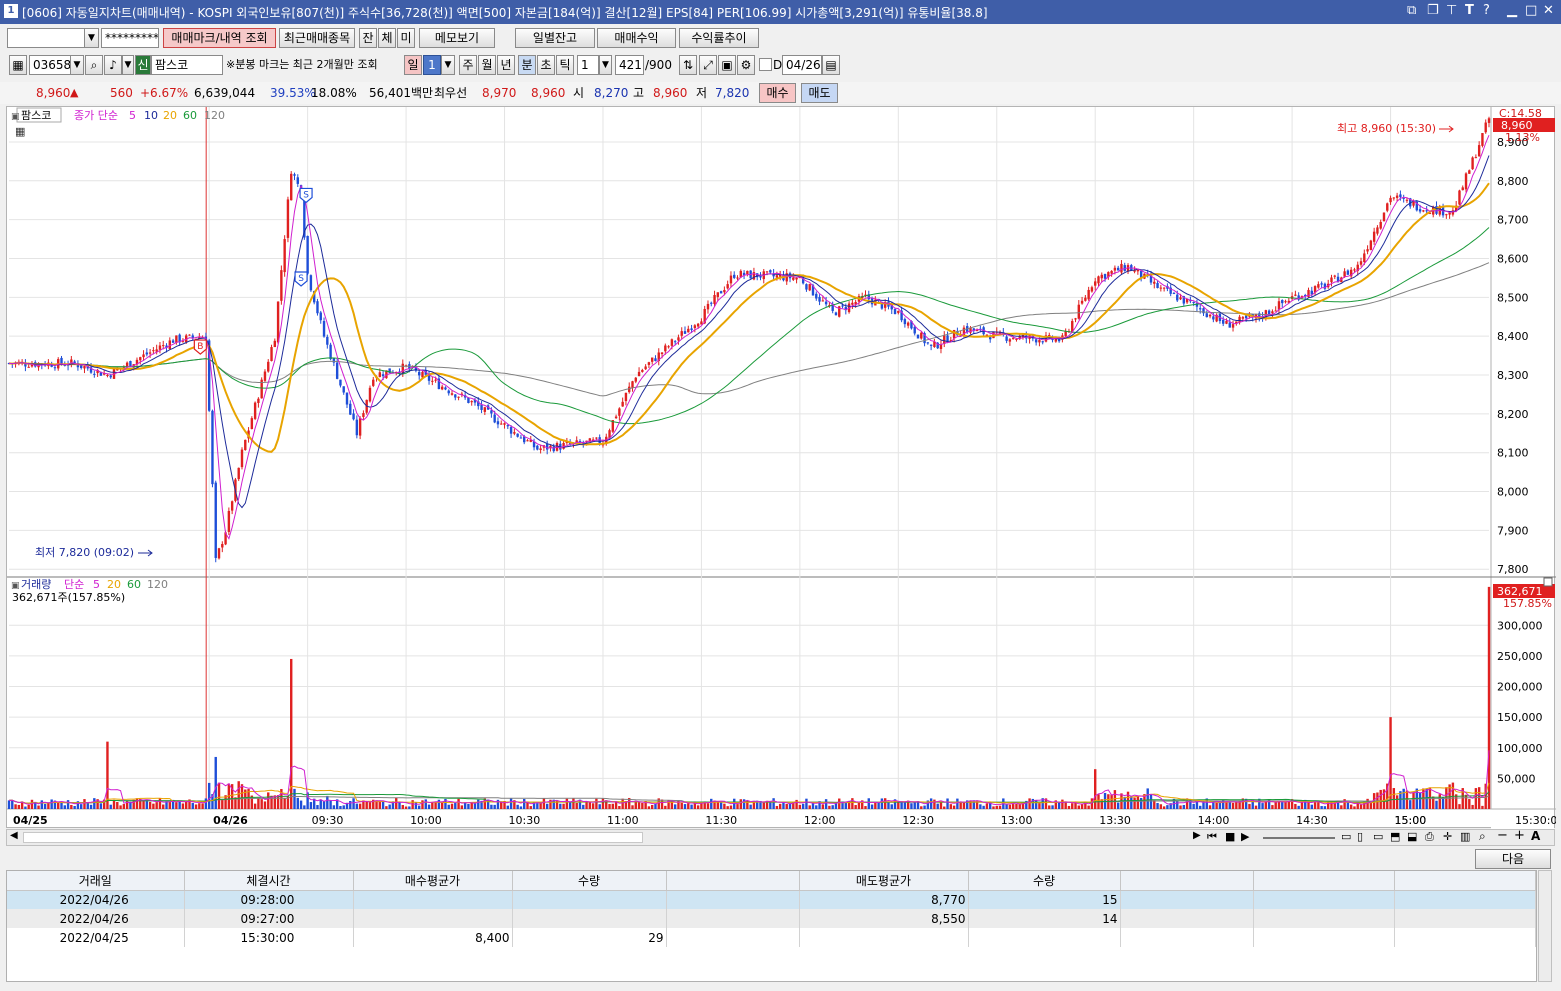 The image size is (1561, 991). Describe the element at coordinates (506, 65) in the screenshot. I see `period-year-tab: 년` at that location.